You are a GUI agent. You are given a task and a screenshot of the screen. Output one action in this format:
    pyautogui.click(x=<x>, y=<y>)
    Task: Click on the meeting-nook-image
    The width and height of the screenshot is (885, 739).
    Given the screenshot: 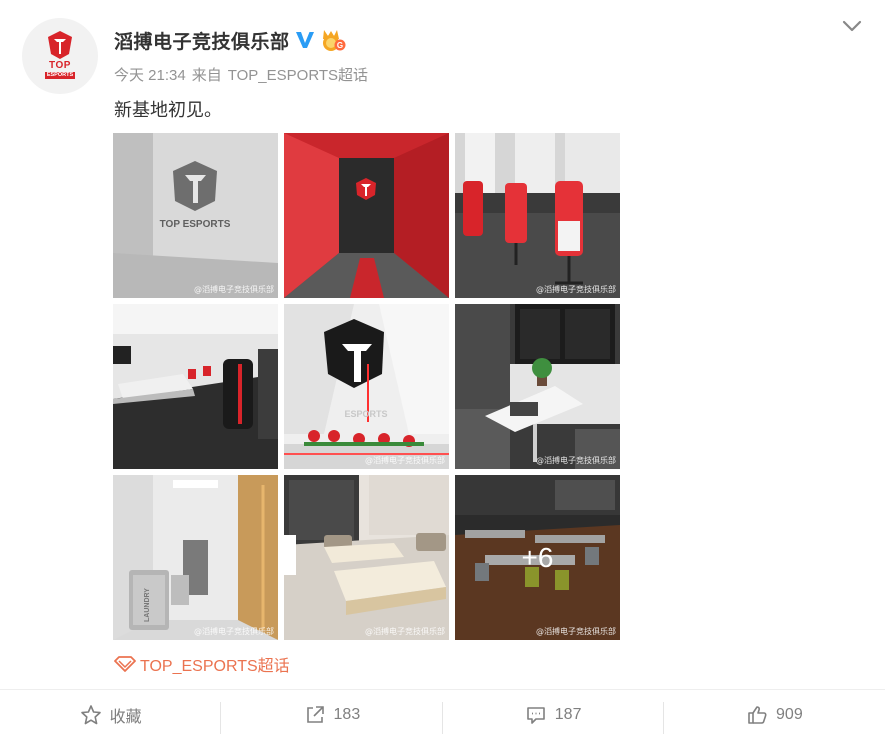 What is the action you would take?
    pyautogui.click(x=537, y=386)
    